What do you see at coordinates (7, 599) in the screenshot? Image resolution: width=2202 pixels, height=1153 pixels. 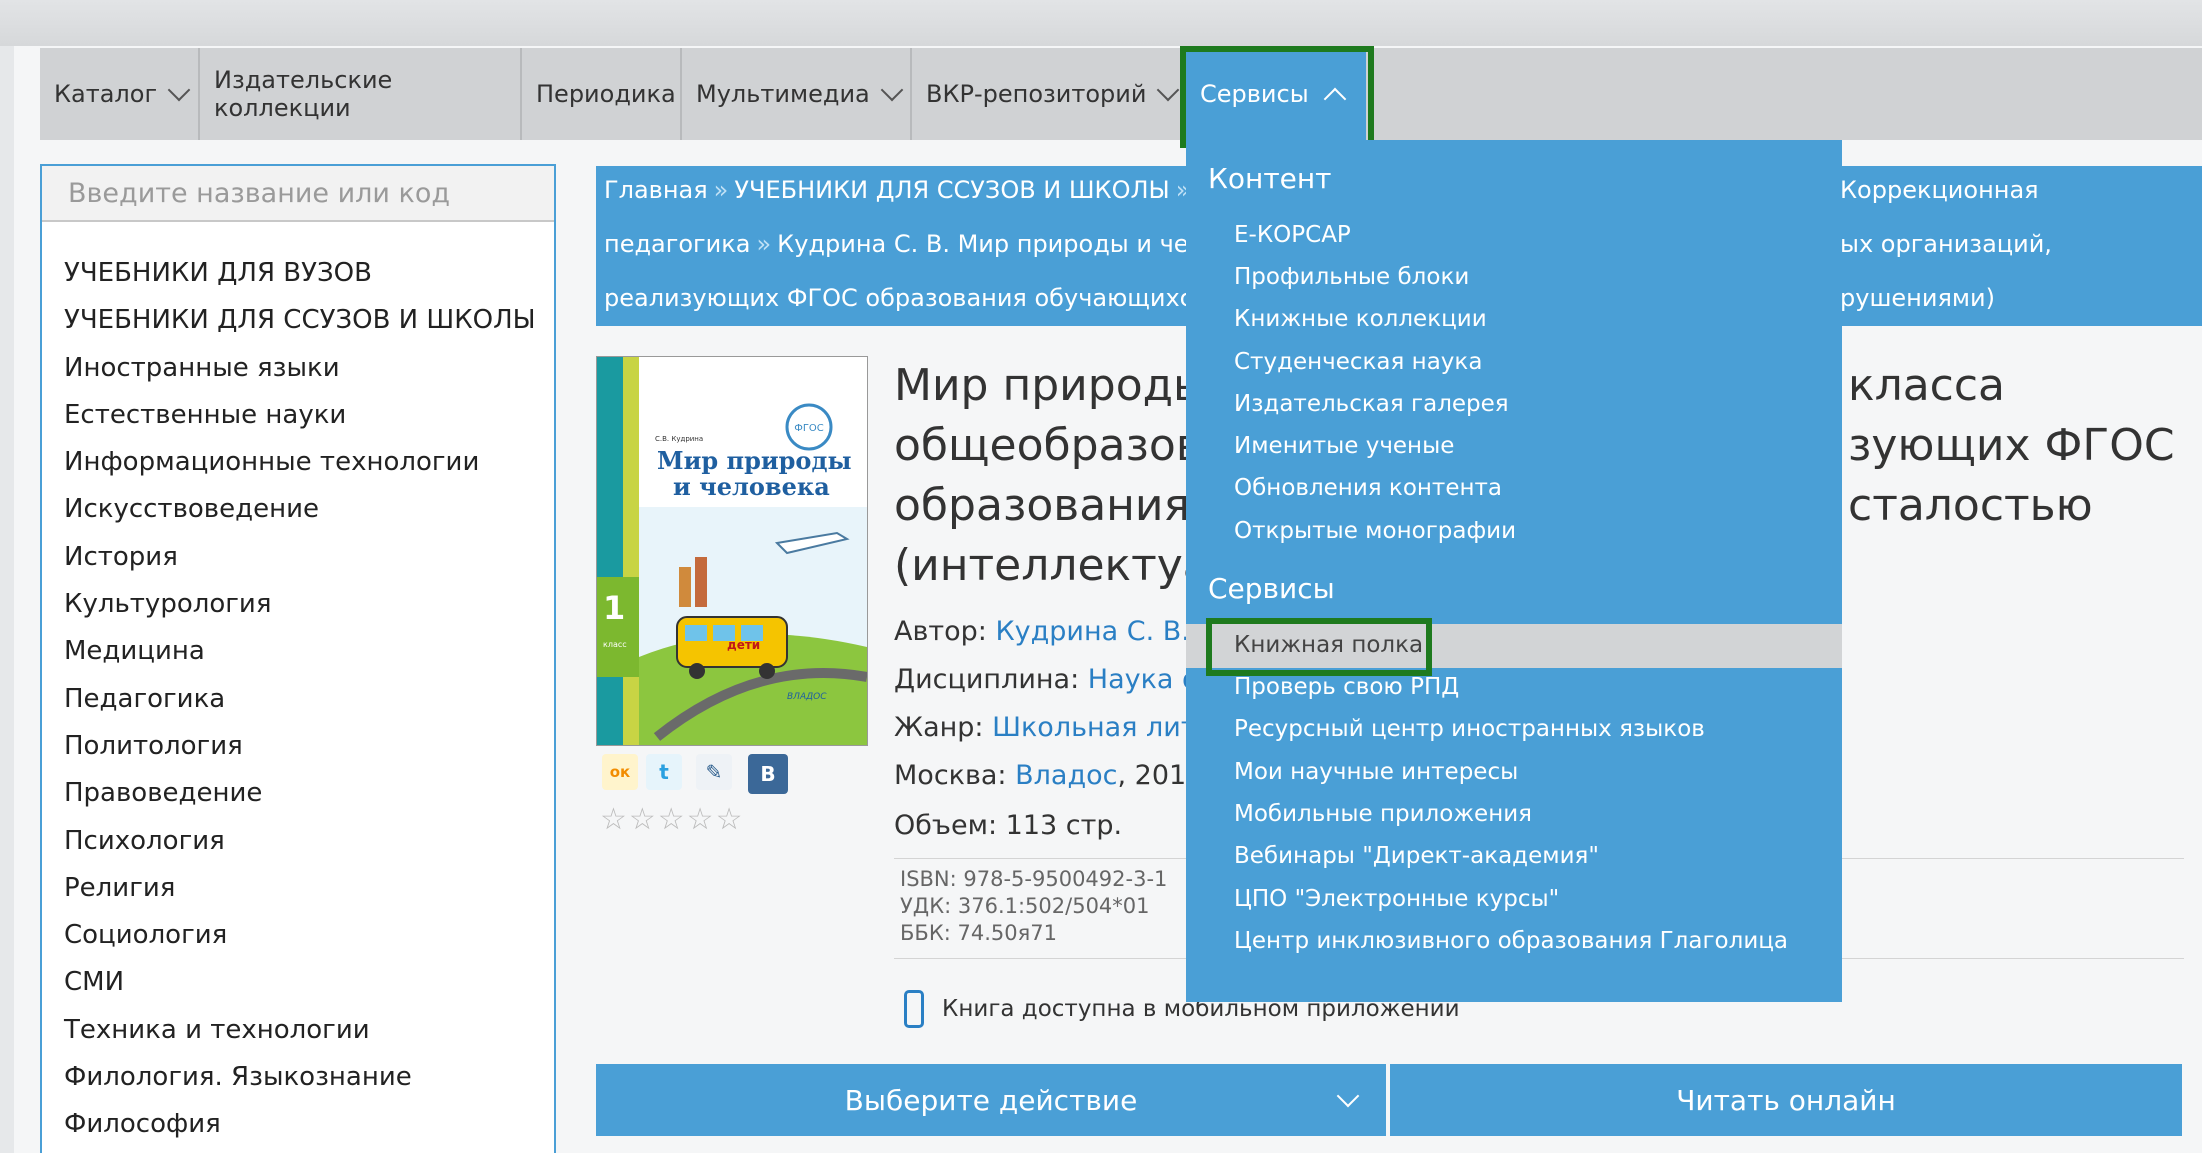 I see `page-left-edge` at bounding box center [7, 599].